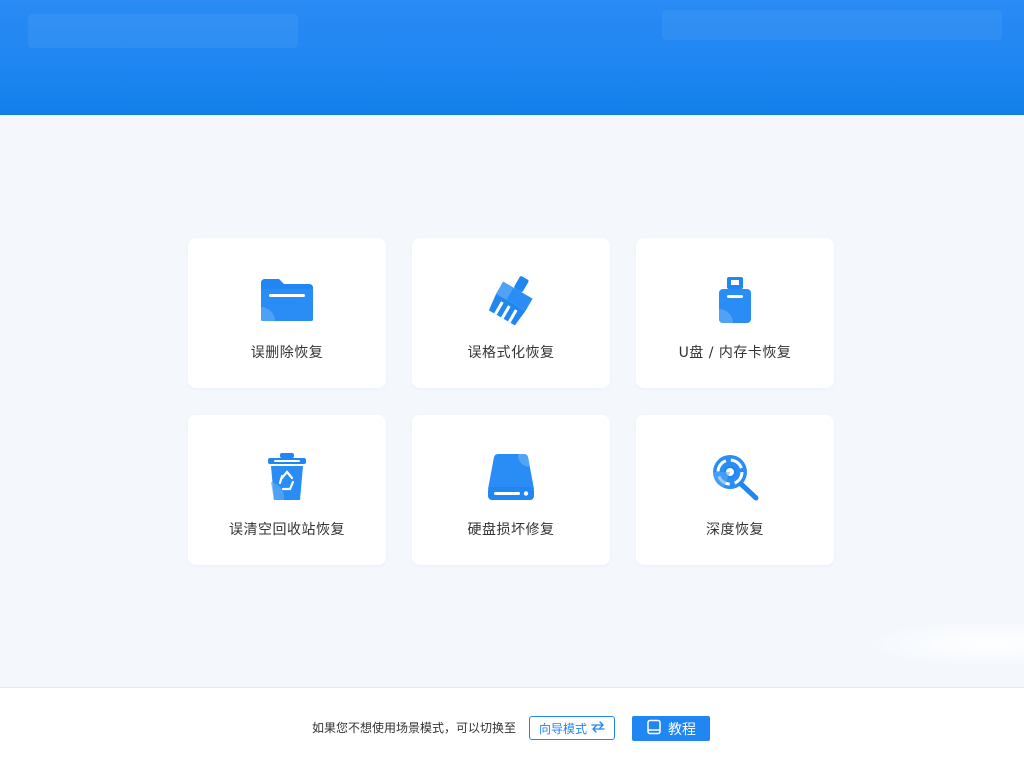 This screenshot has height=768, width=1024. I want to click on scenario-card-deleted-recovery: 误删除恢复, so click(287, 313).